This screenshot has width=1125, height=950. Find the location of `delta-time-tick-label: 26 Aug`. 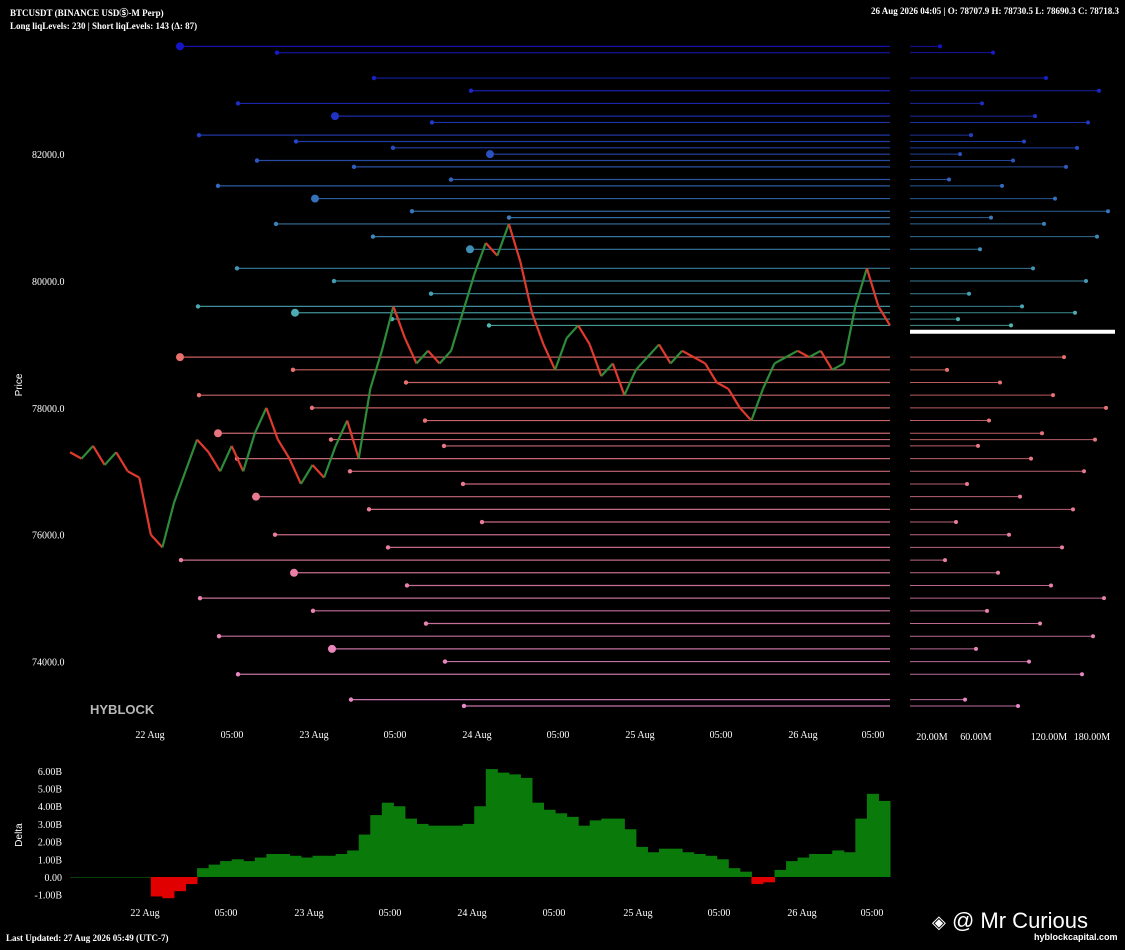

delta-time-tick-label: 26 Aug is located at coordinates (801, 913).